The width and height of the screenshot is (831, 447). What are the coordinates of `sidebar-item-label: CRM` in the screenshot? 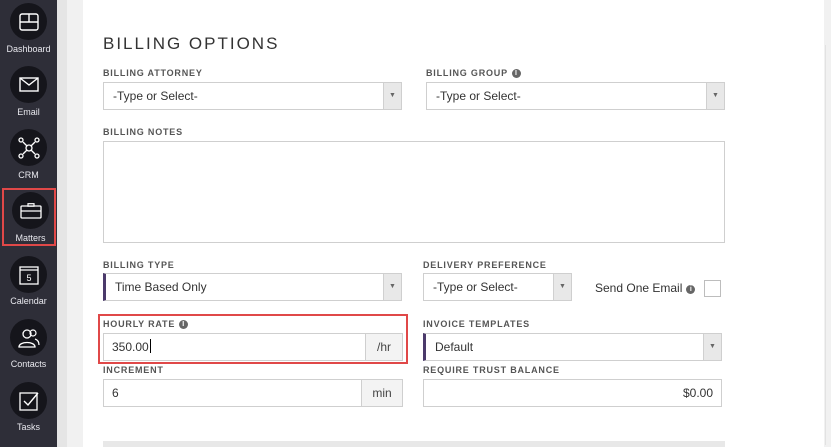 It's located at (28, 175).